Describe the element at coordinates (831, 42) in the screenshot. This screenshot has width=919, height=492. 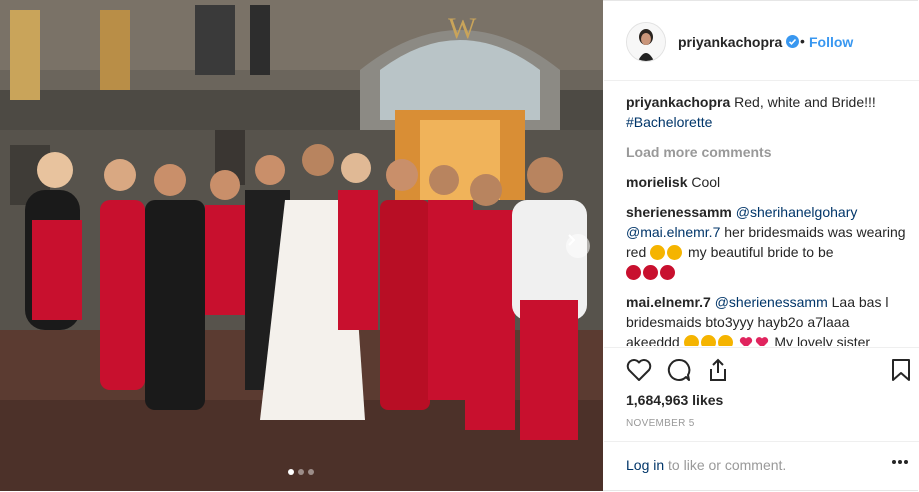
I see `follow-button: Follow` at that location.